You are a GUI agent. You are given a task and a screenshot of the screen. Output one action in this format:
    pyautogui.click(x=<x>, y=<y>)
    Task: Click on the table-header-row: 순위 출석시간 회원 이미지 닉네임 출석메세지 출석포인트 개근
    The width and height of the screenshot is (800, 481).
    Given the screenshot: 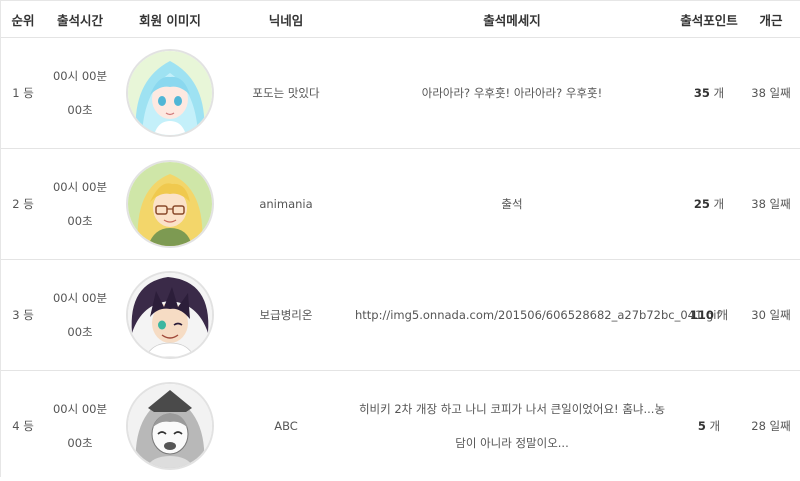 What is the action you would take?
    pyautogui.click(x=400, y=19)
    